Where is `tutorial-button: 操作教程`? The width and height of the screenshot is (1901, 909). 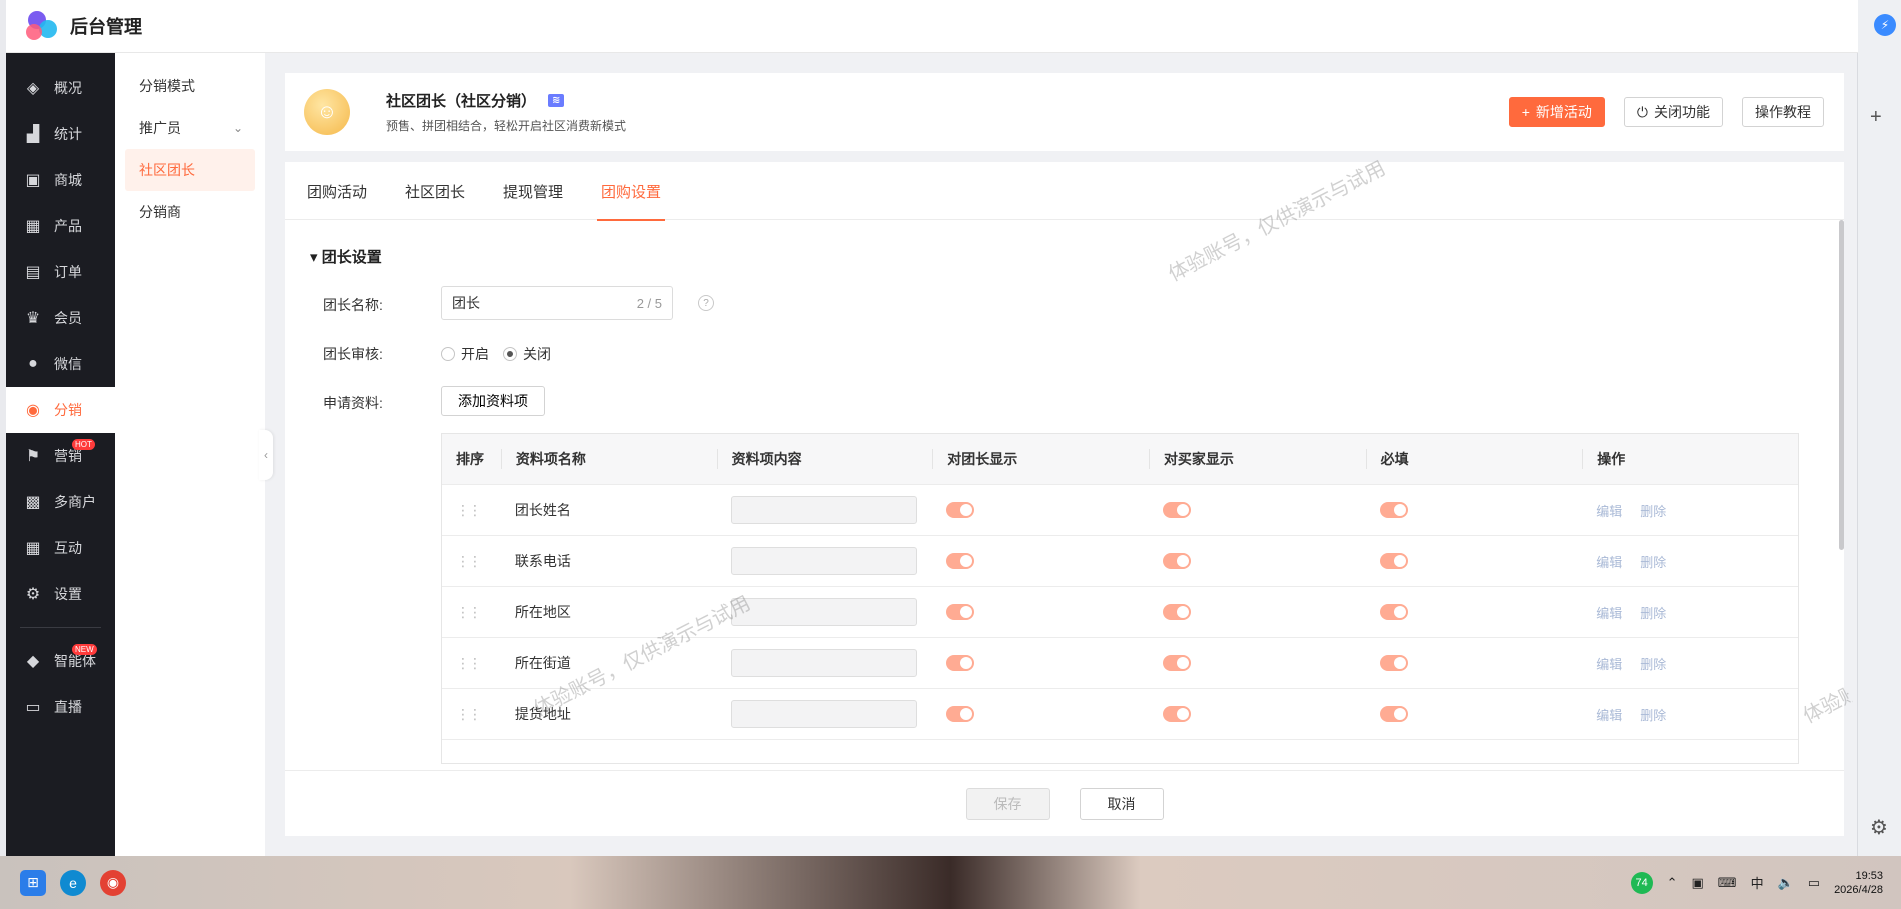
tutorial-button: 操作教程 is located at coordinates (1783, 112).